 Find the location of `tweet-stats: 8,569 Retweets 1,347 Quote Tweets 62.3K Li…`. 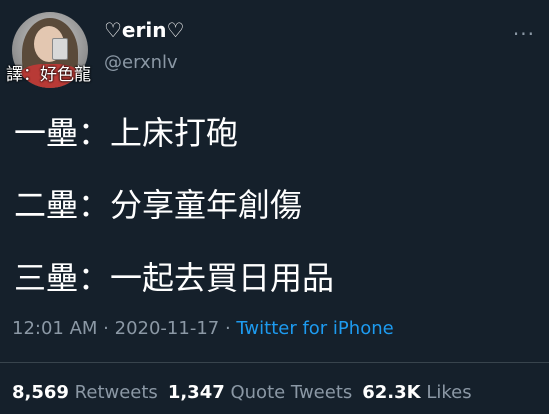

tweet-stats: 8,569 Retweets 1,347 Quote Tweets 62.3K Li… is located at coordinates (247, 392).